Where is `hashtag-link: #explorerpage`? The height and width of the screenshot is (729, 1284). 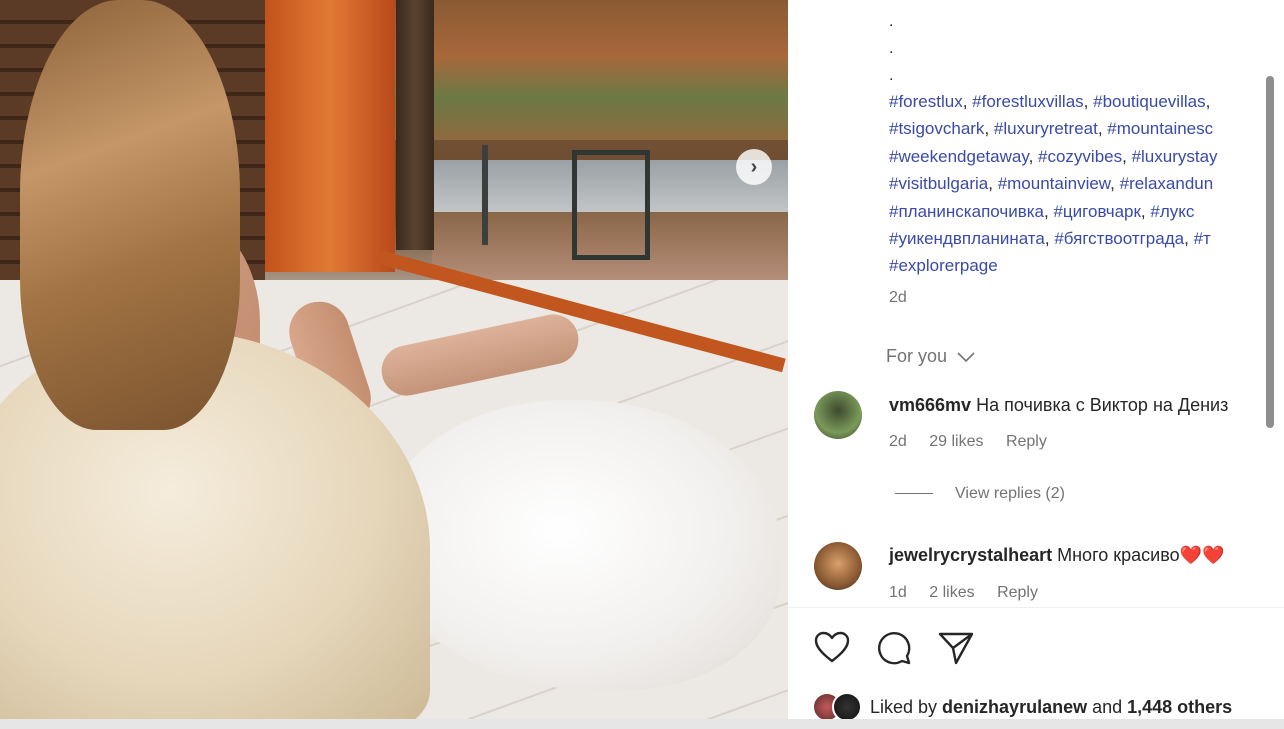 hashtag-link: #explorerpage is located at coordinates (943, 265).